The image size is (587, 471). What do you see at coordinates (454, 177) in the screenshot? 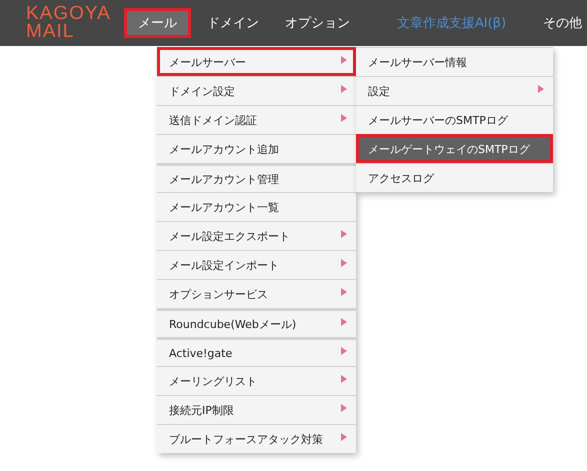
I see `menu-item: アクセスログ` at bounding box center [454, 177].